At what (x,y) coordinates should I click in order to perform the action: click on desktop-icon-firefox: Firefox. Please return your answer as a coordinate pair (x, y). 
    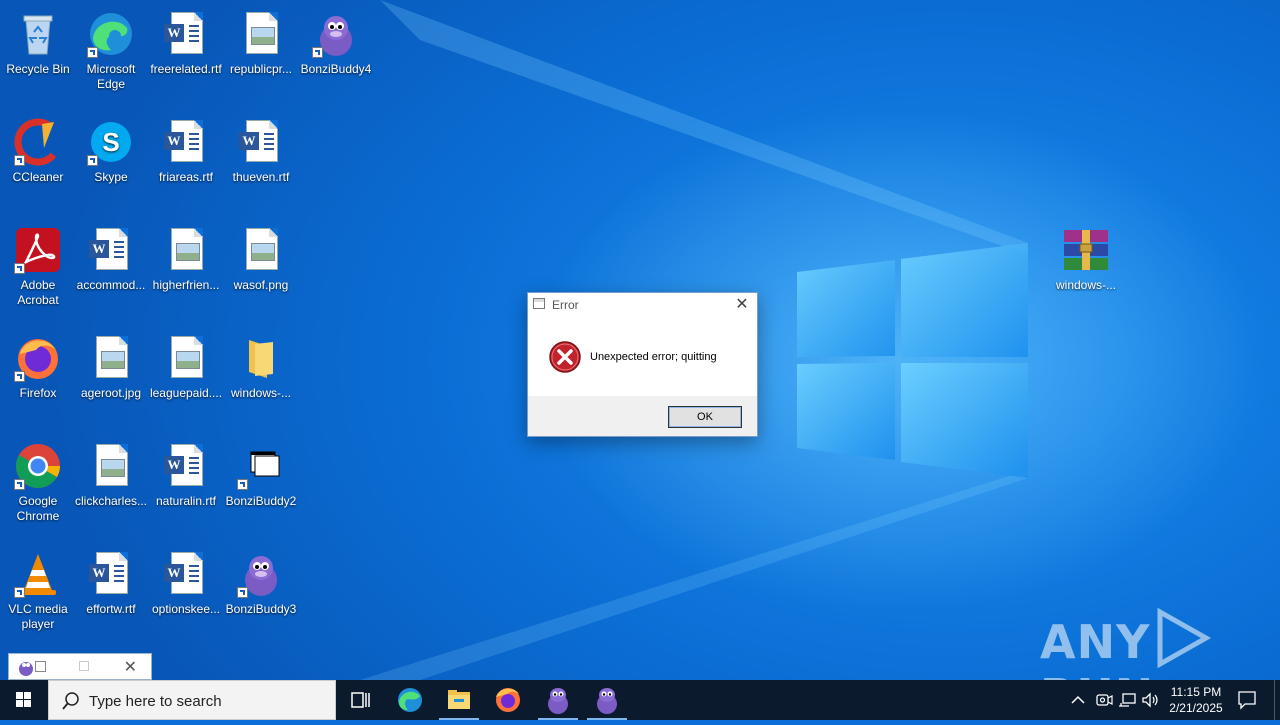
    Looking at the image, I should click on (38, 380).